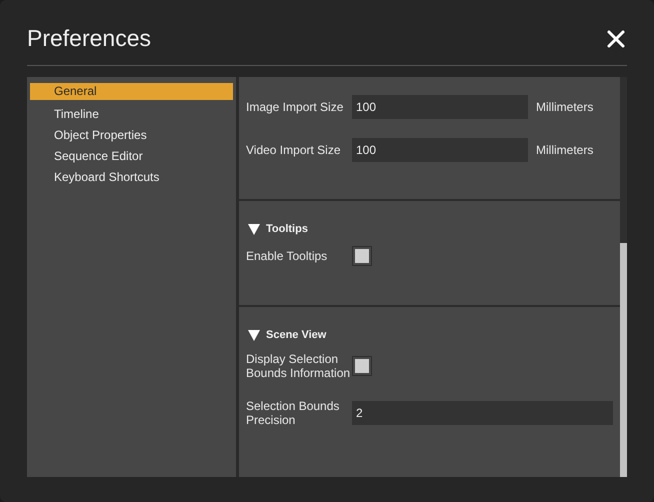 This screenshot has width=654, height=502. I want to click on scrollbar, so click(623, 277).